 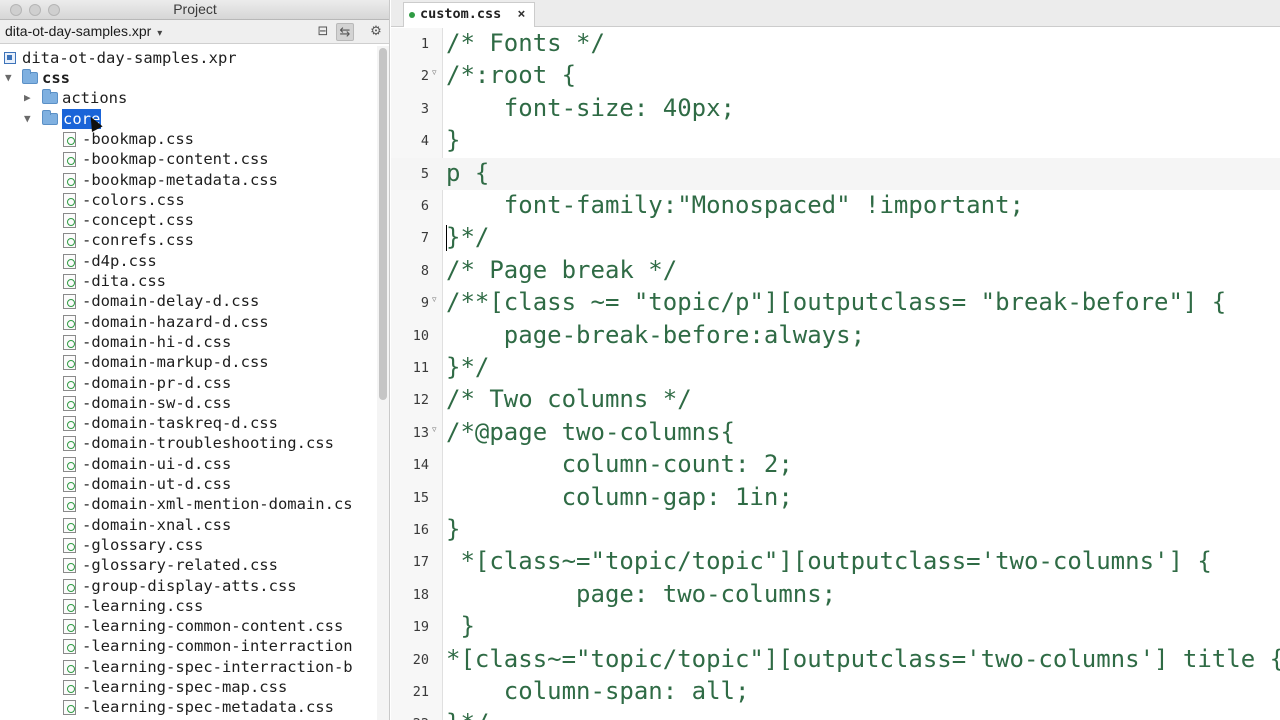 What do you see at coordinates (835, 141) in the screenshot?
I see `code-line: 4}` at bounding box center [835, 141].